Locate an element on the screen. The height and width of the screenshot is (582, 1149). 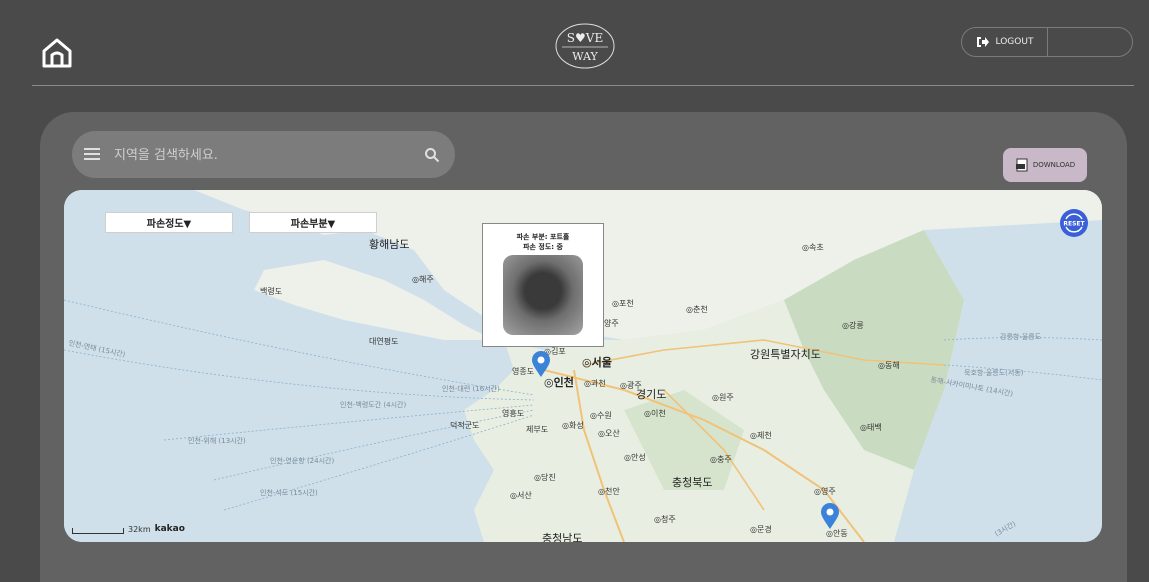
damage-part-filter: 파손부분▼ is located at coordinates (313, 222).